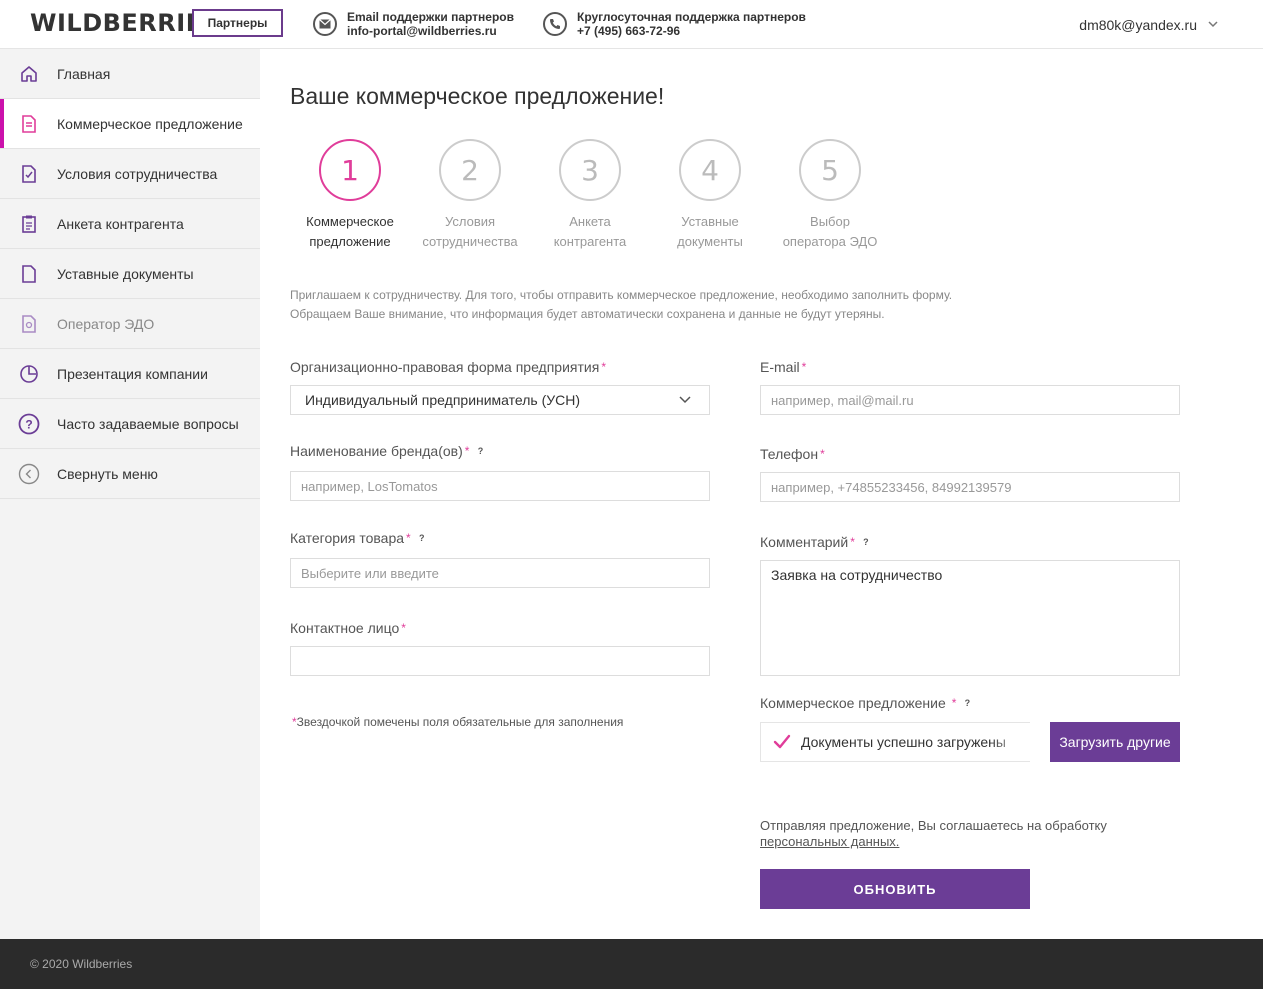  Describe the element at coordinates (443, 400) in the screenshot. I see `org-form-value: Индивидуальный предприниматель (УСН)` at that location.